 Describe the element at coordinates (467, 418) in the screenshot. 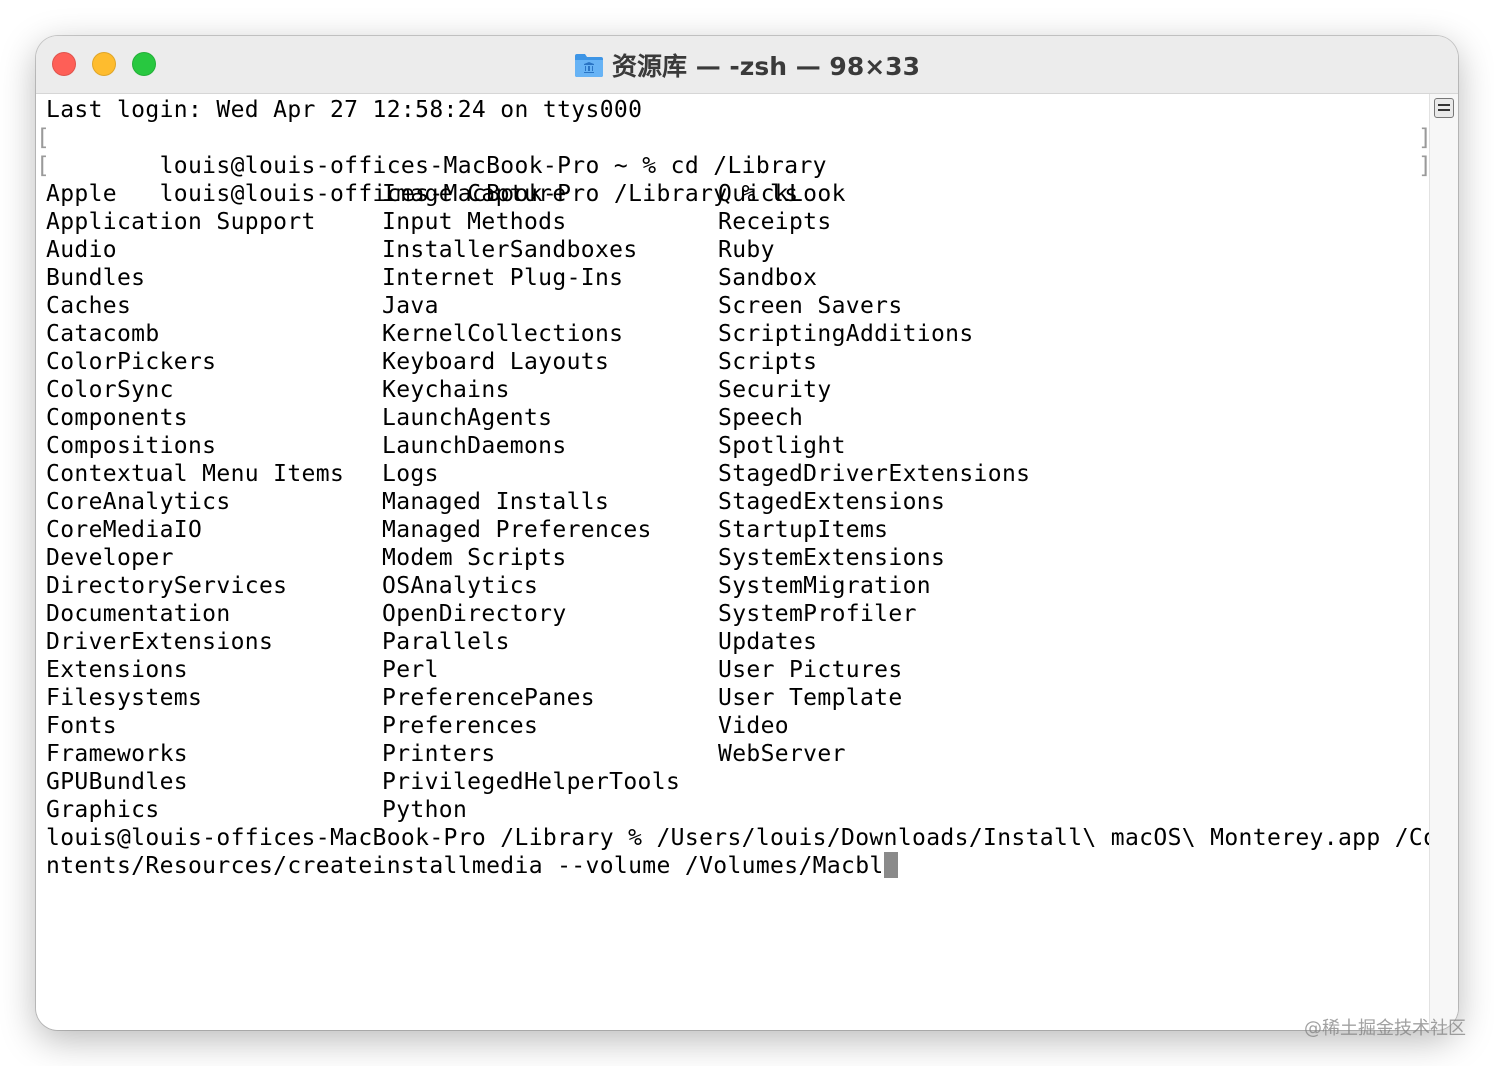

I see `ls-entry: LaunchAgents` at that location.